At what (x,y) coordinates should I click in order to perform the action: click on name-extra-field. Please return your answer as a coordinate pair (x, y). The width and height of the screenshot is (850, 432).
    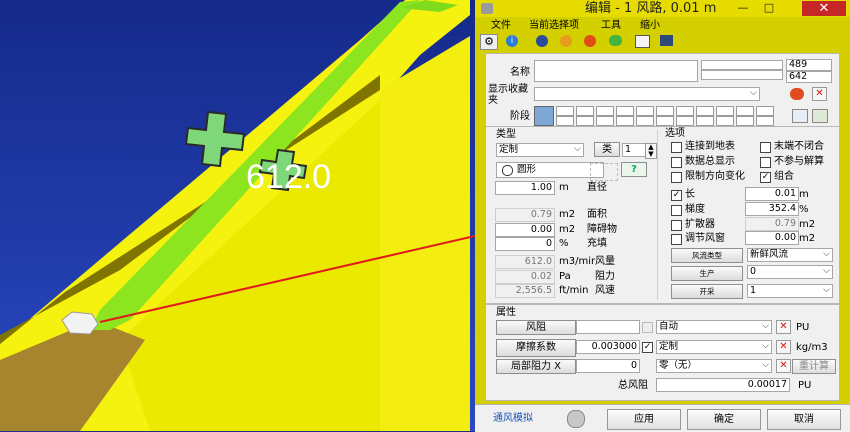
    Looking at the image, I should click on (742, 65).